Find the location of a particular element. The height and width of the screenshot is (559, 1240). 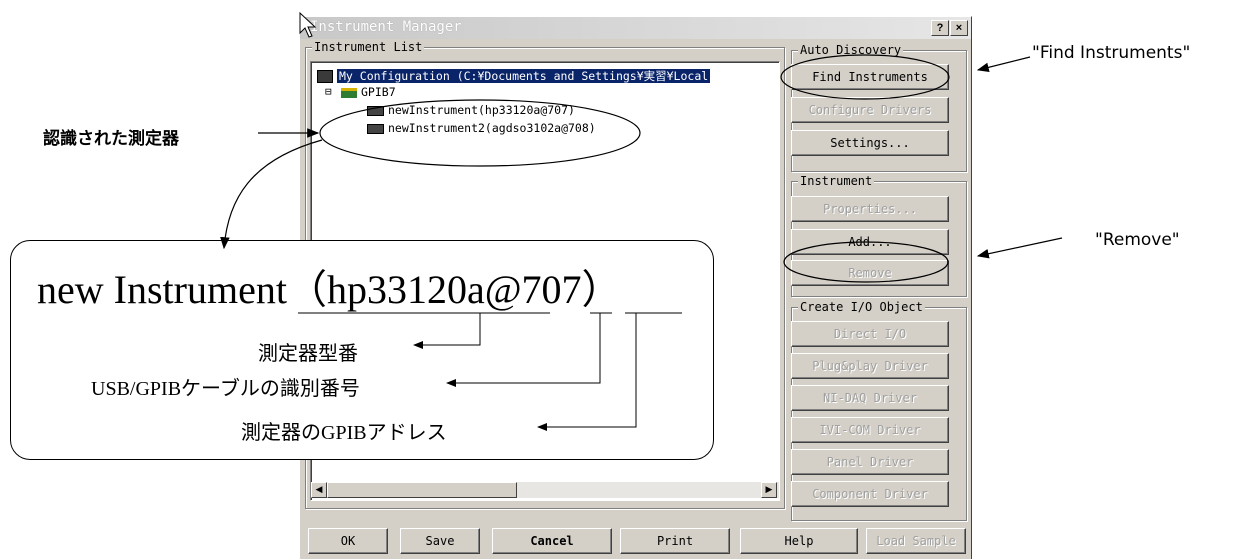

cancel-button: Cancel is located at coordinates (552, 541).